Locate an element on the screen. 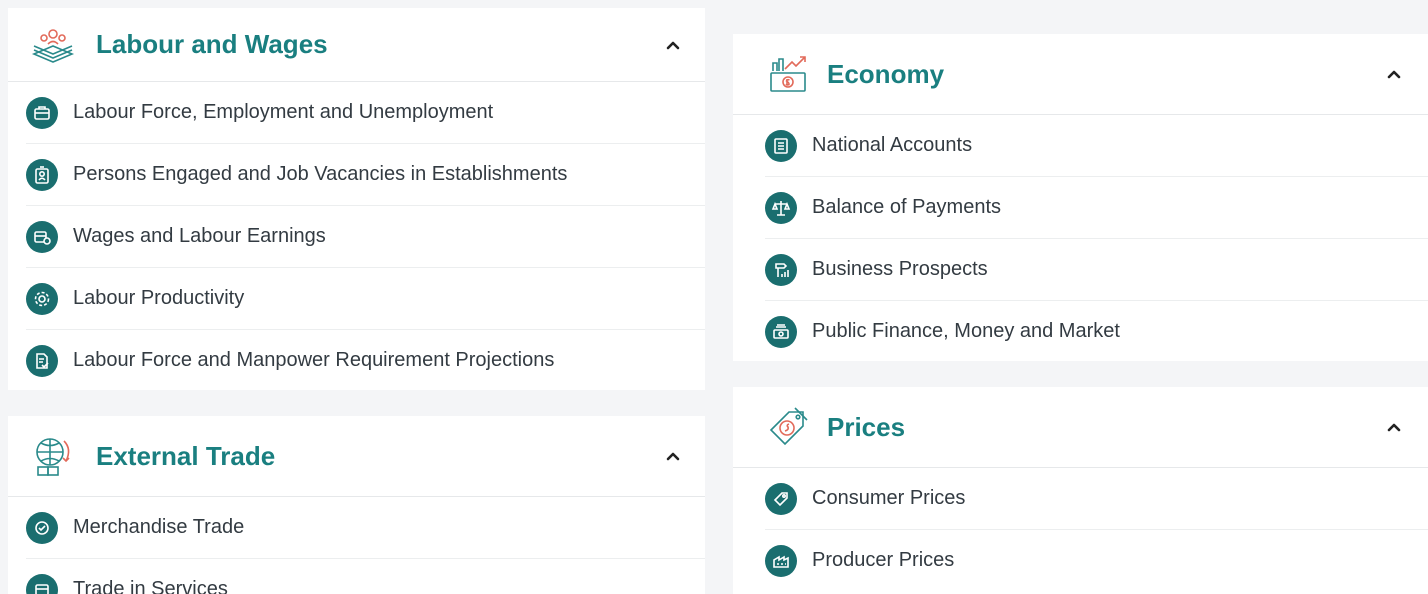 The width and height of the screenshot is (1428, 594). labour-wages-header: Labour and Wages is located at coordinates (356, 45).